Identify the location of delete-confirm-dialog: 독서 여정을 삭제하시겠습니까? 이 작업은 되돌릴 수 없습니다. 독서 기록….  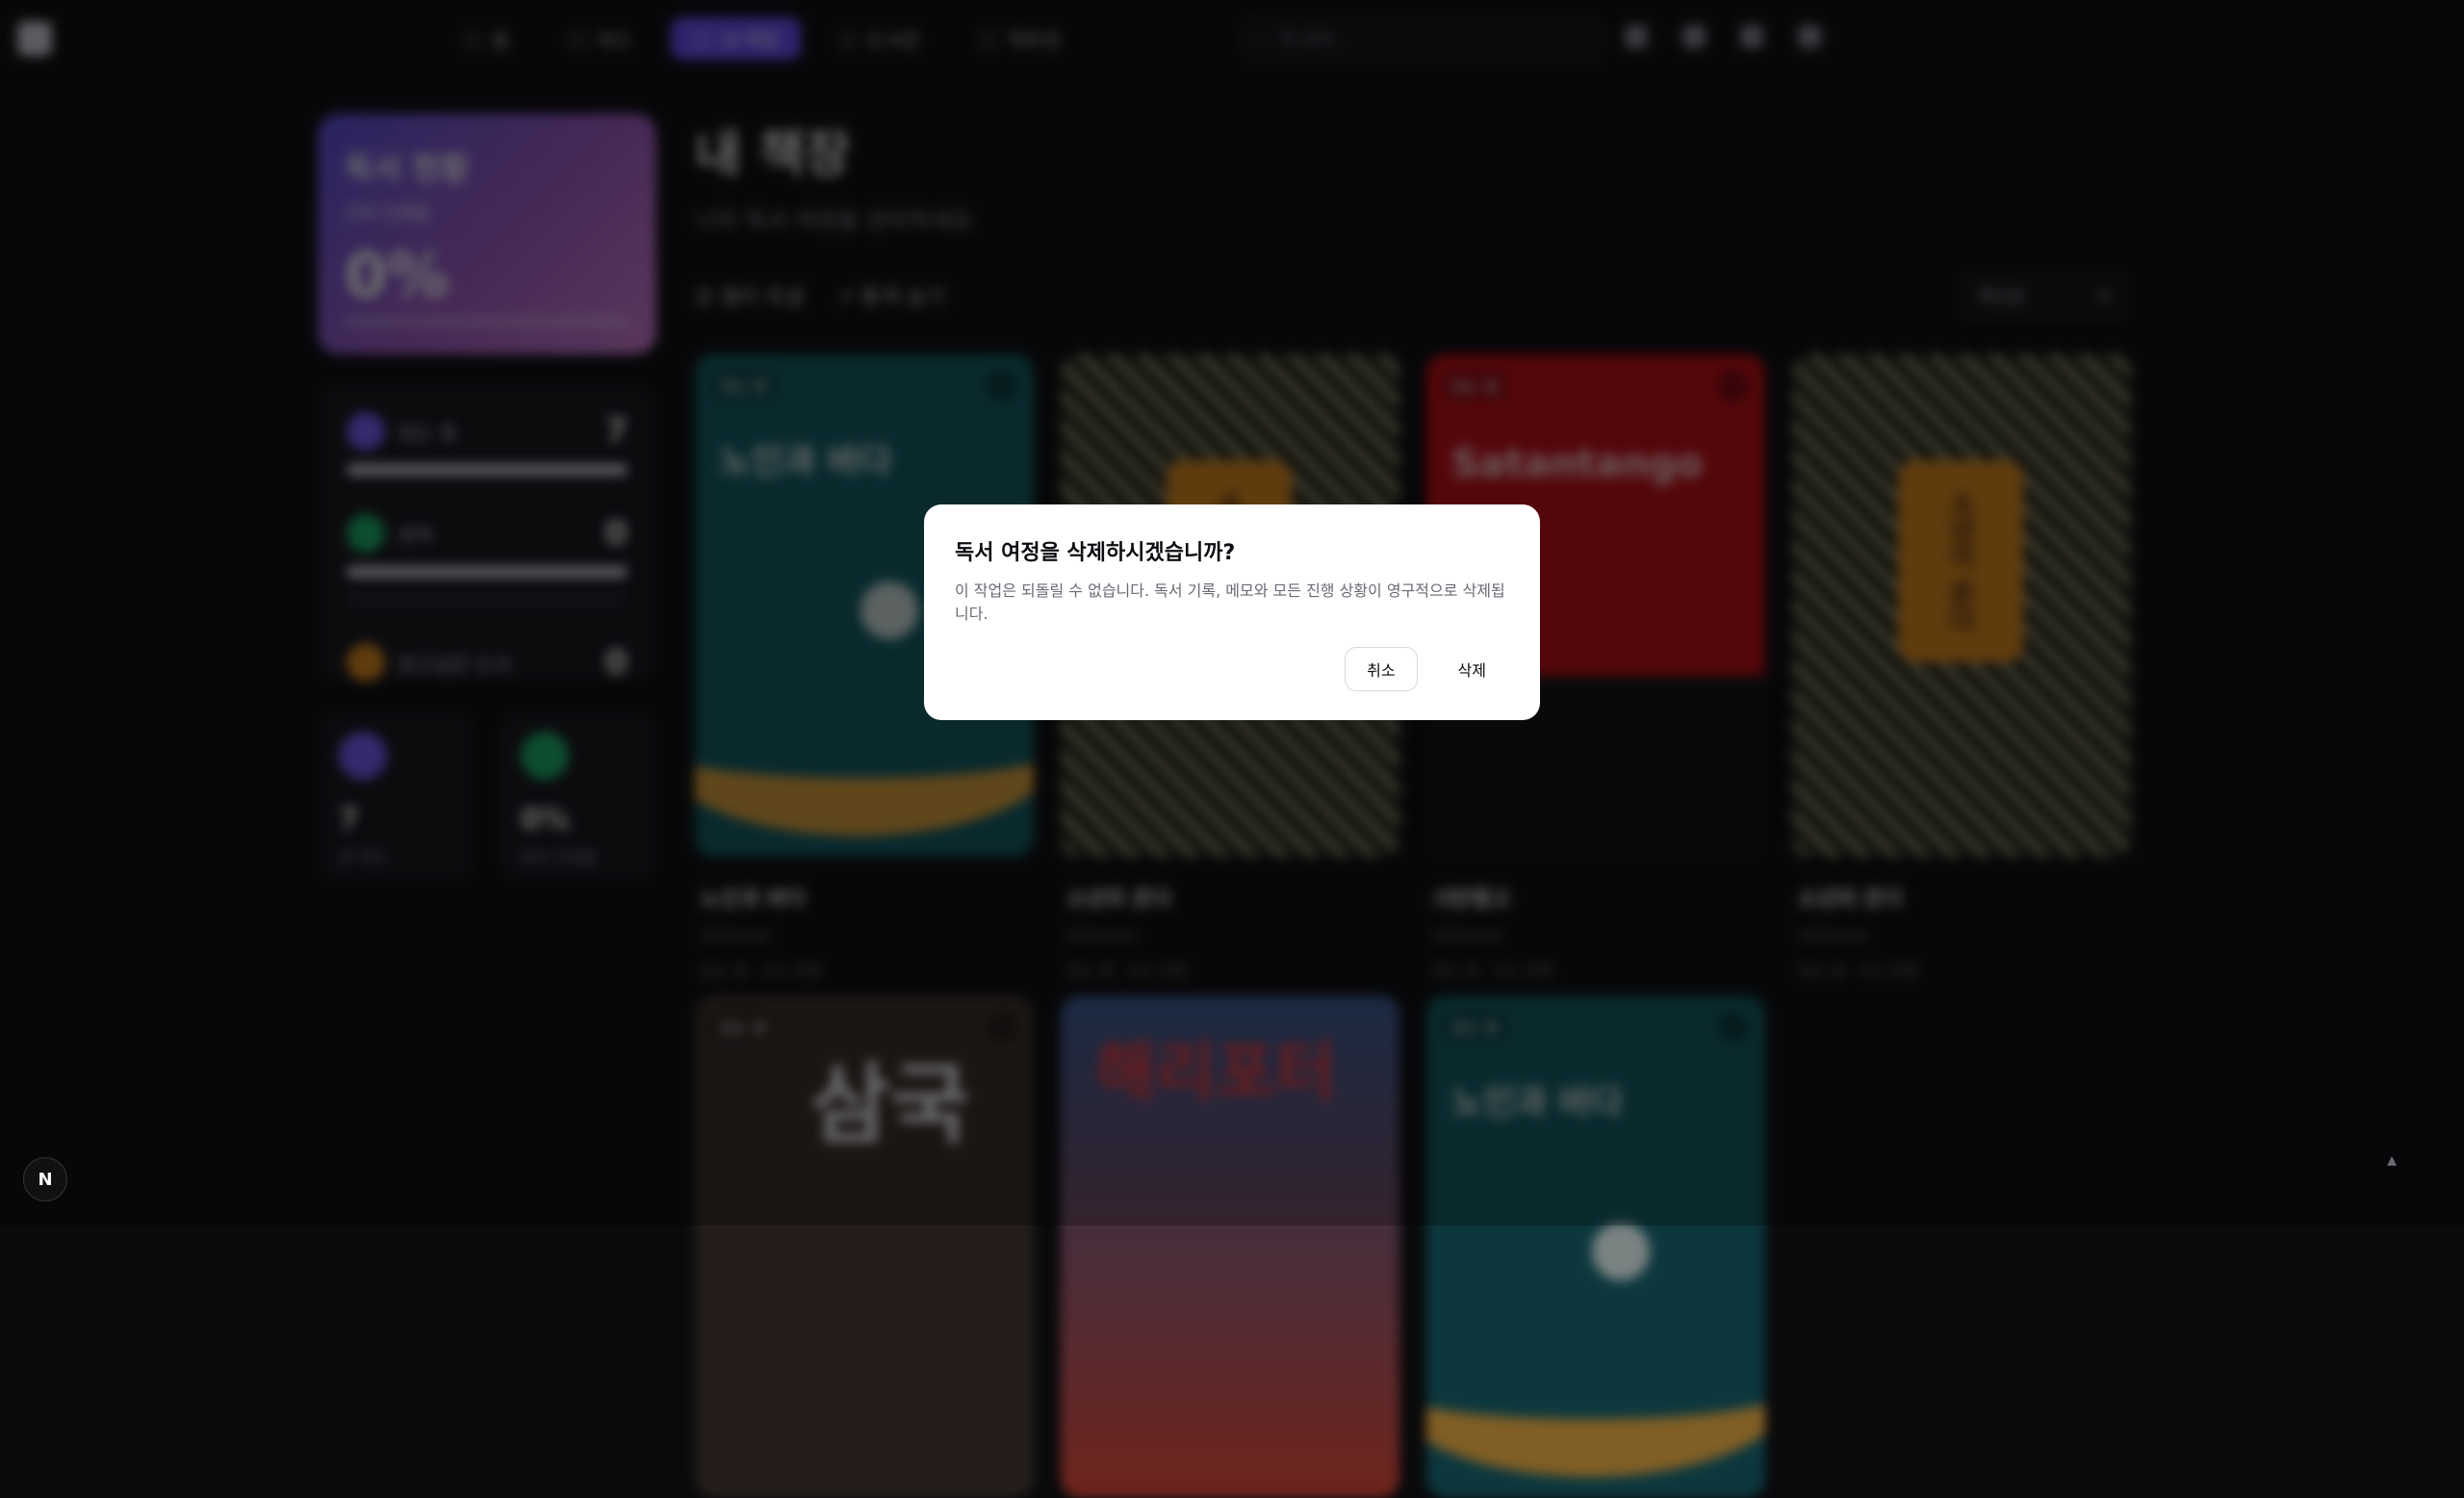
(1232, 612).